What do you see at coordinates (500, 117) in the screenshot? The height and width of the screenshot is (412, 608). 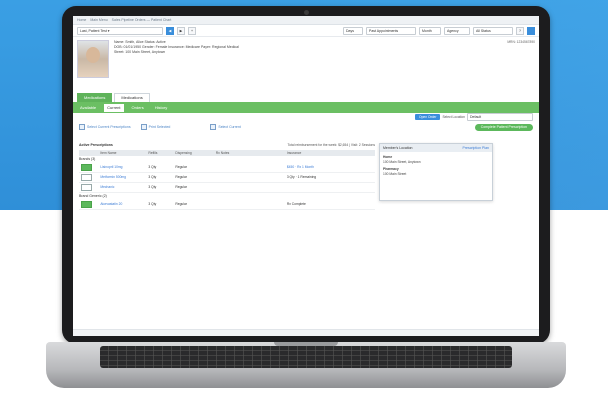 I see `location-select: Default` at bounding box center [500, 117].